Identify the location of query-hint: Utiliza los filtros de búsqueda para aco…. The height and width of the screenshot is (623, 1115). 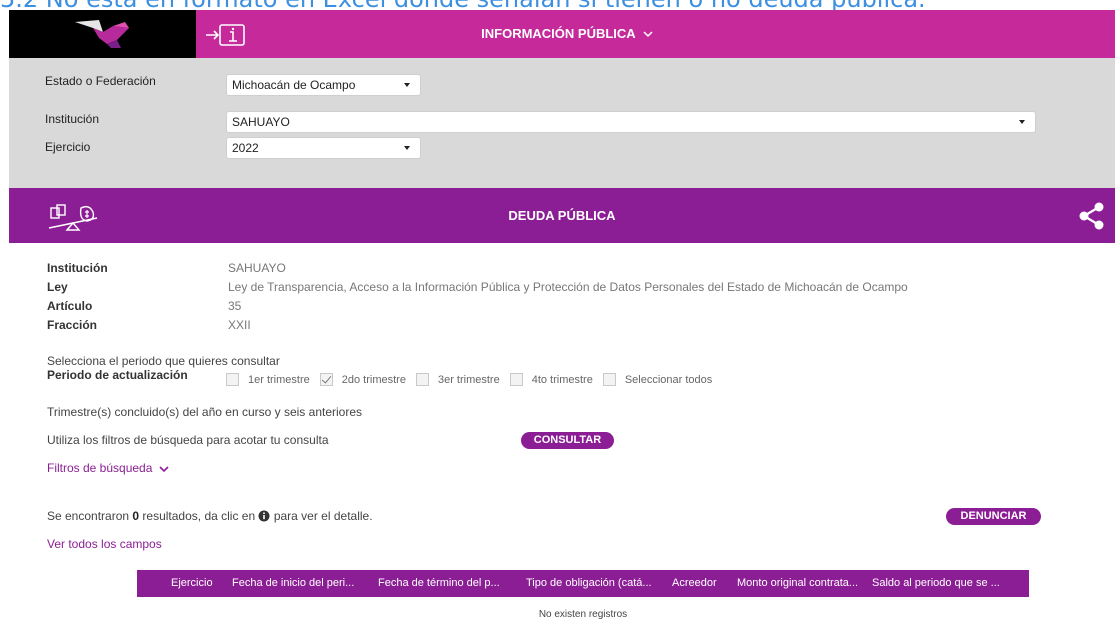
(188, 440).